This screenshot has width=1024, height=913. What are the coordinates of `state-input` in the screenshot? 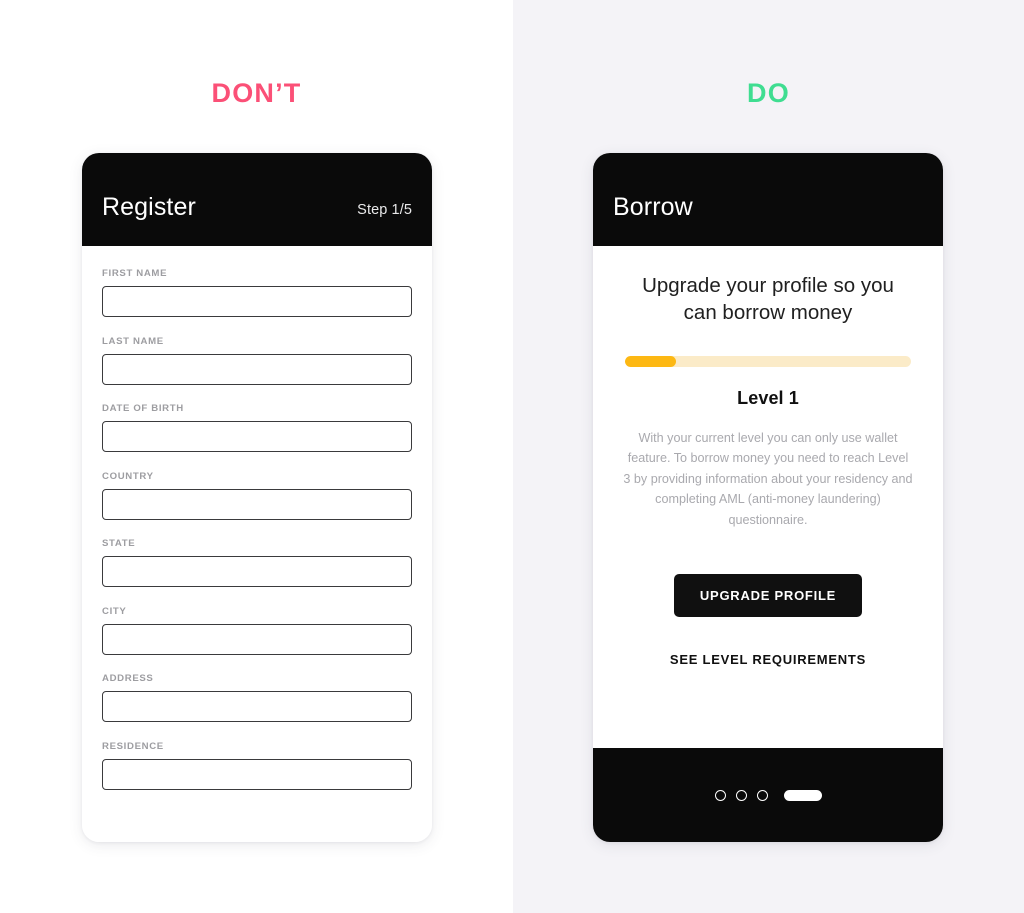 It's located at (257, 571).